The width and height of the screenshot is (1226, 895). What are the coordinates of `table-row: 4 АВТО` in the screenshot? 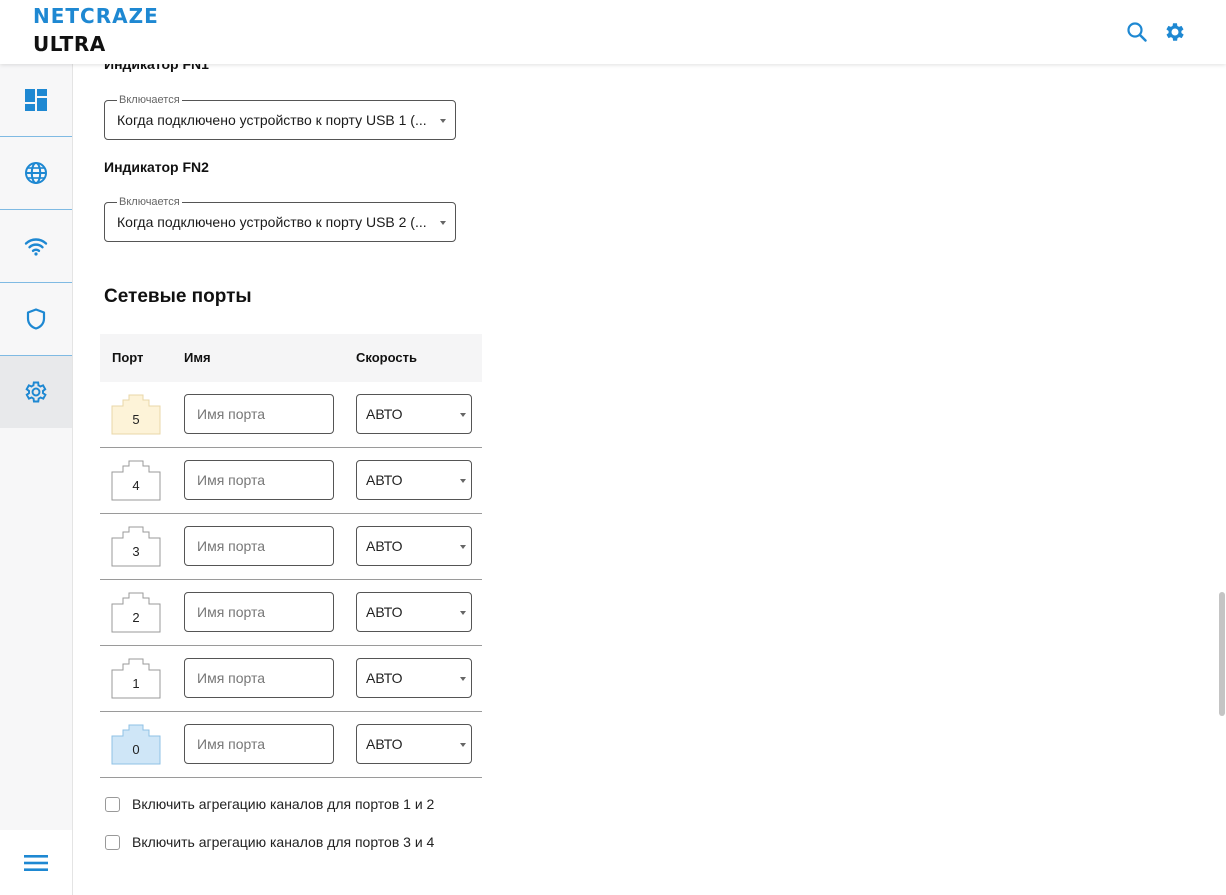 It's located at (291, 481).